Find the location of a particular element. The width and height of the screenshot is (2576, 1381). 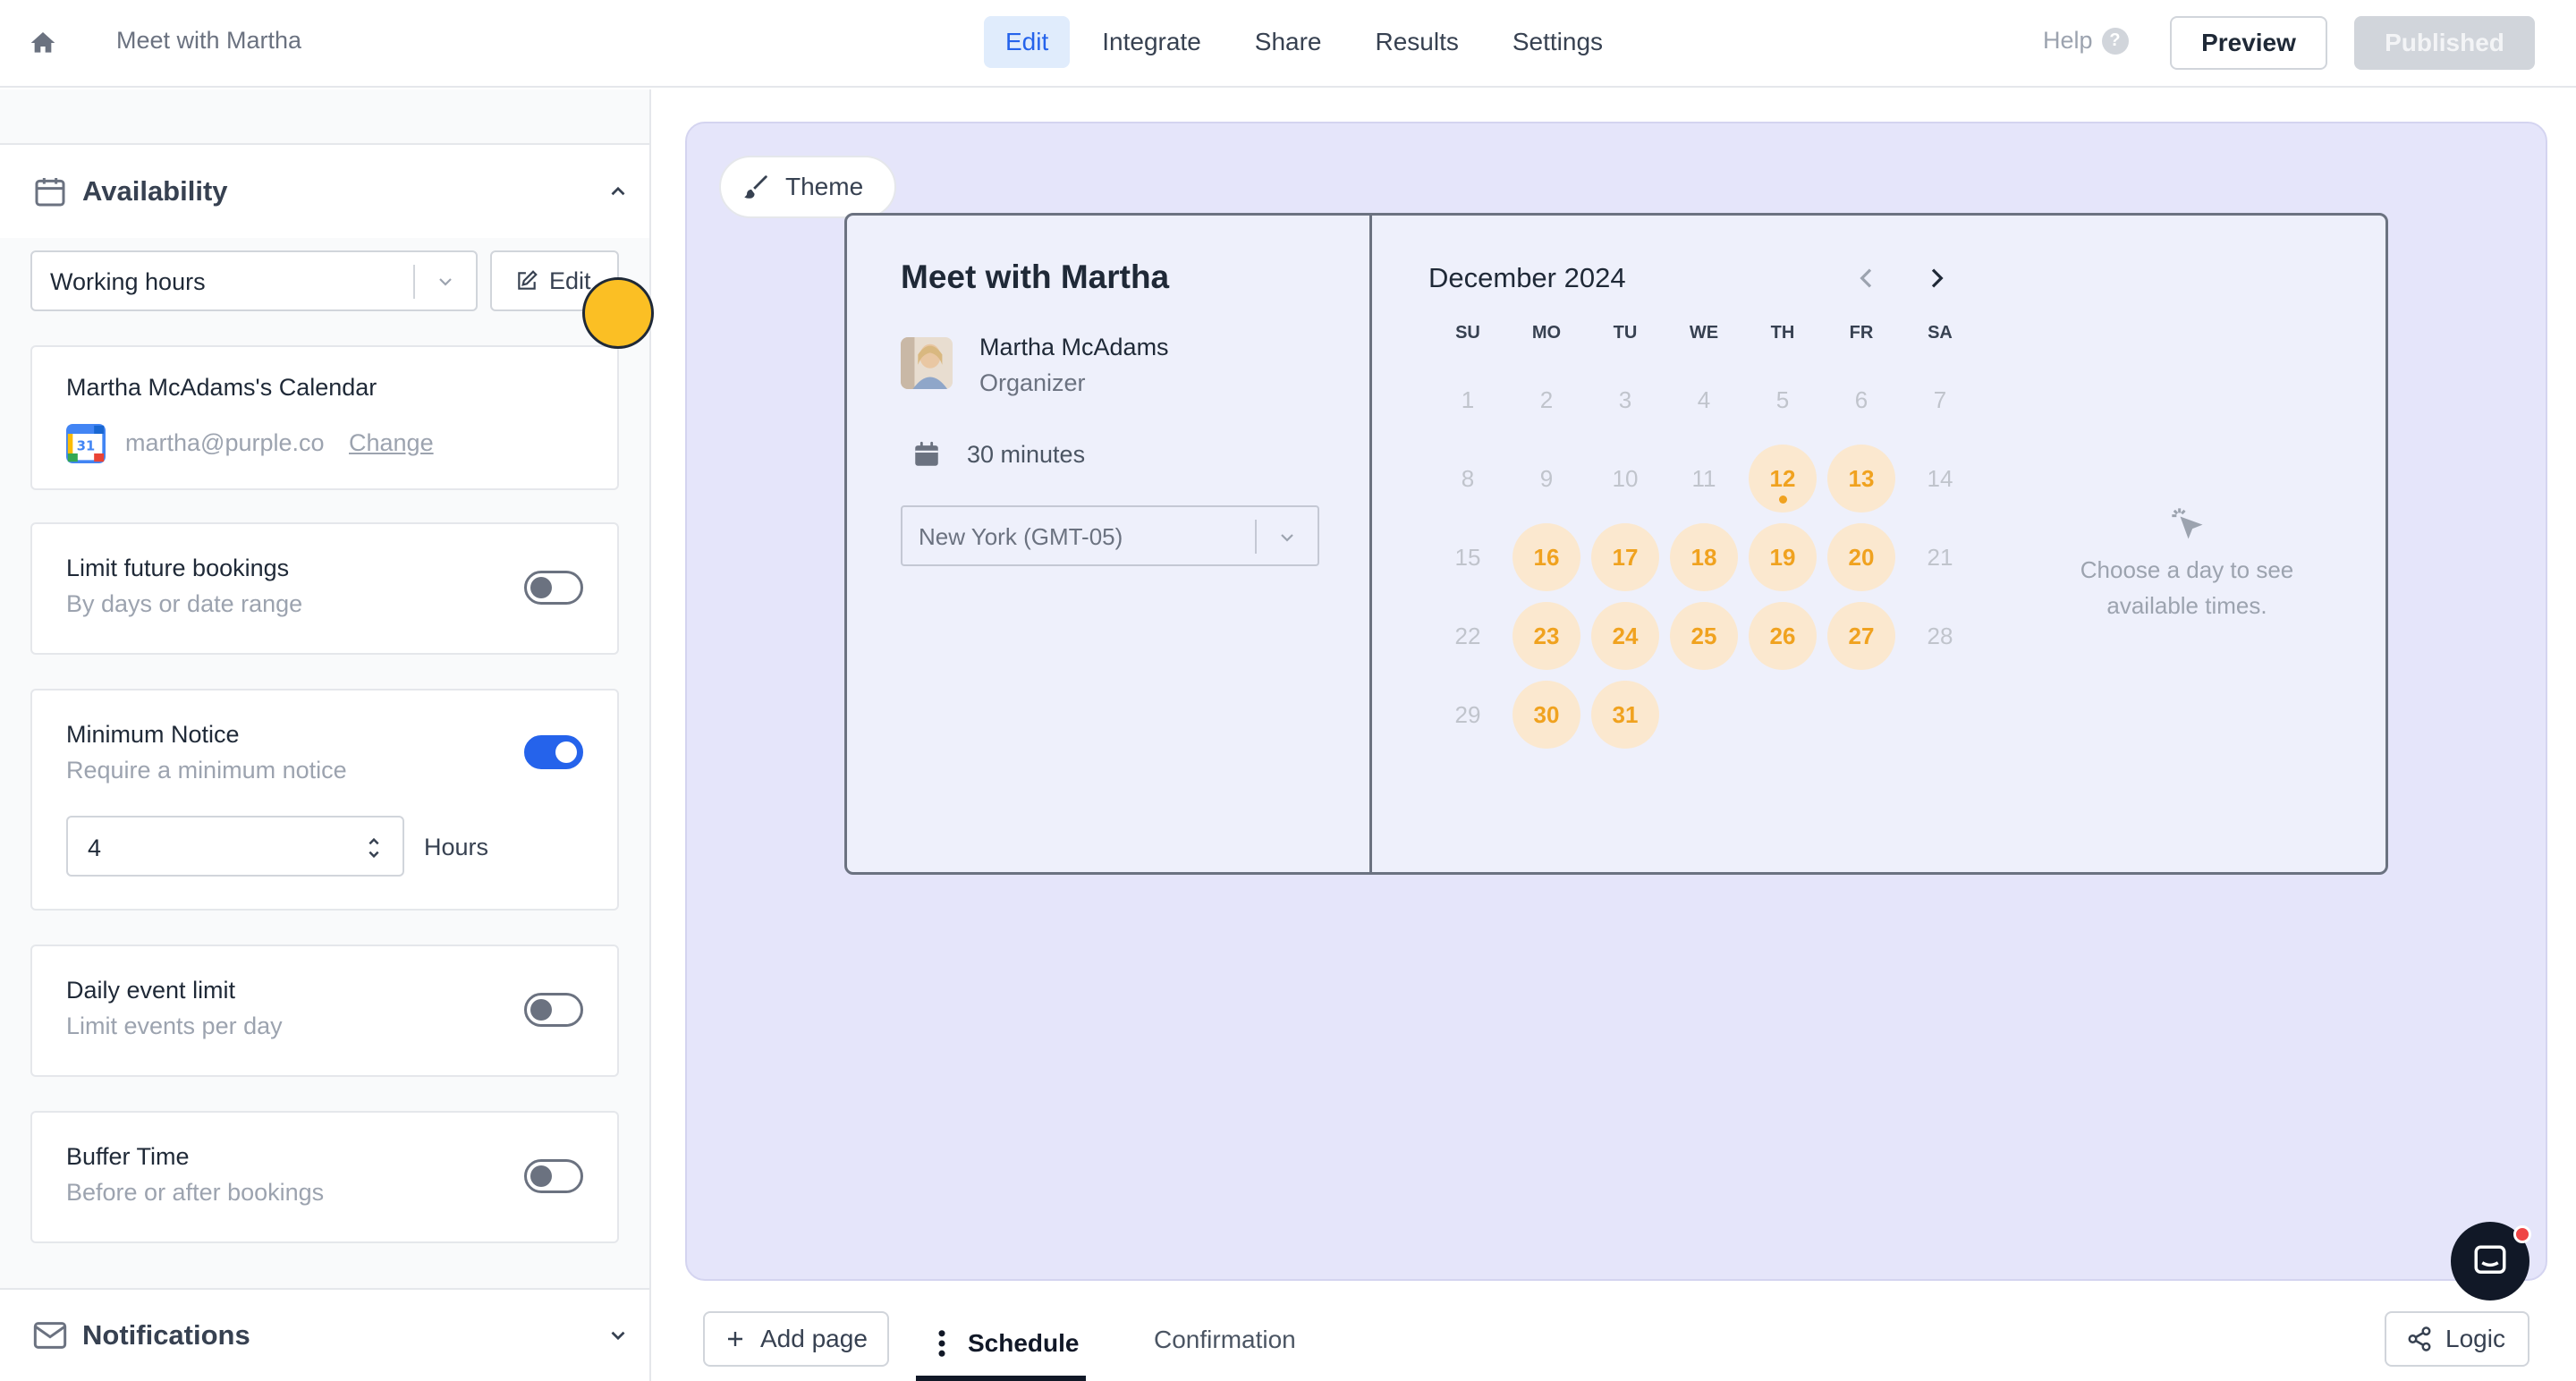

schedule-select-value: Working hours is located at coordinates (128, 281).